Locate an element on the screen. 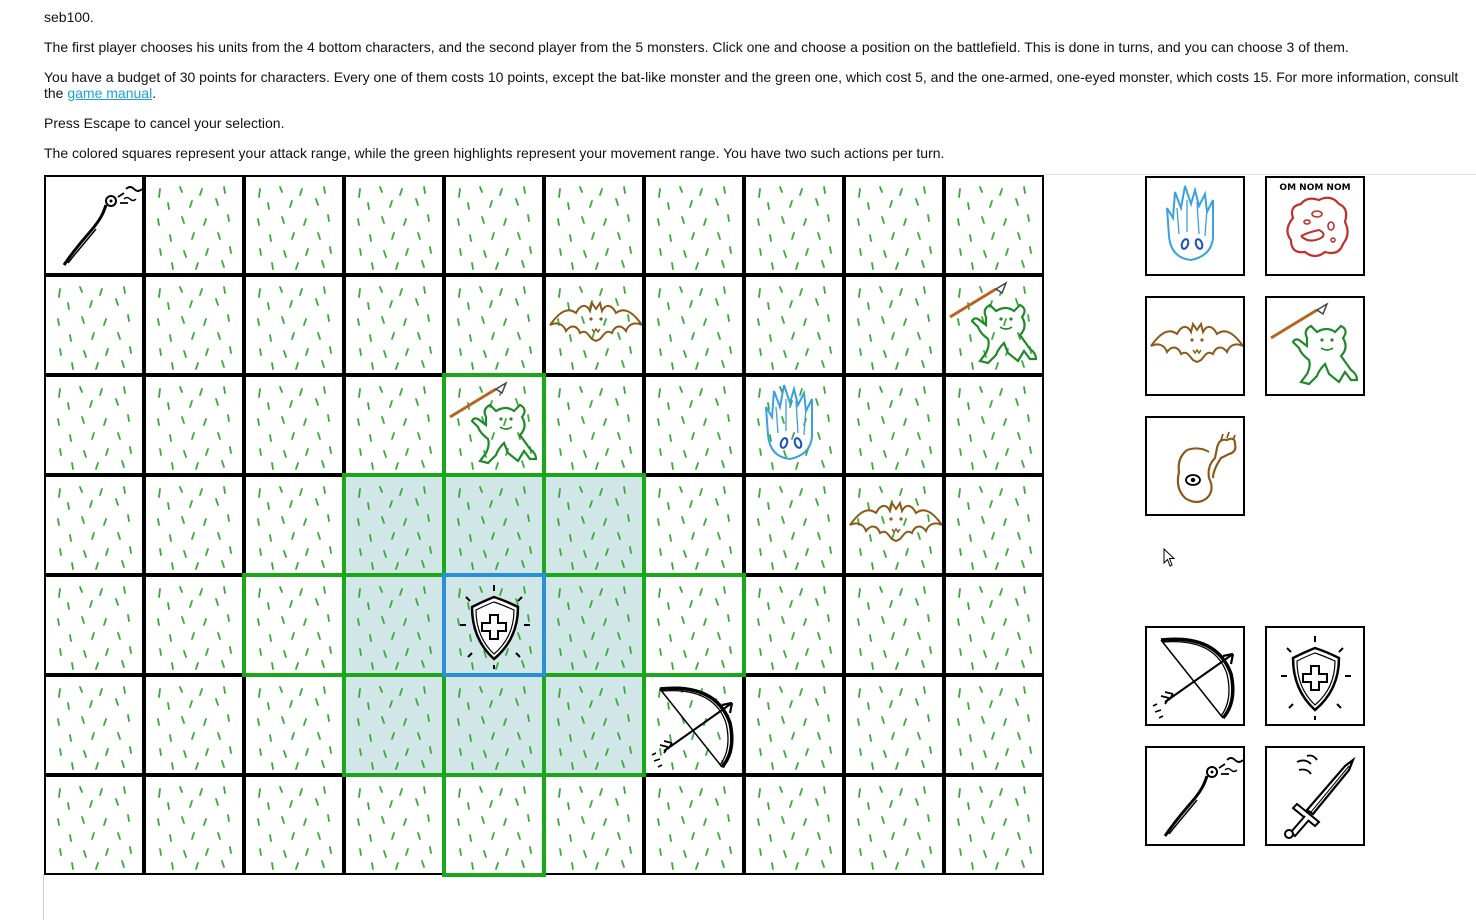  game-manual-link: game manual is located at coordinates (109, 93).